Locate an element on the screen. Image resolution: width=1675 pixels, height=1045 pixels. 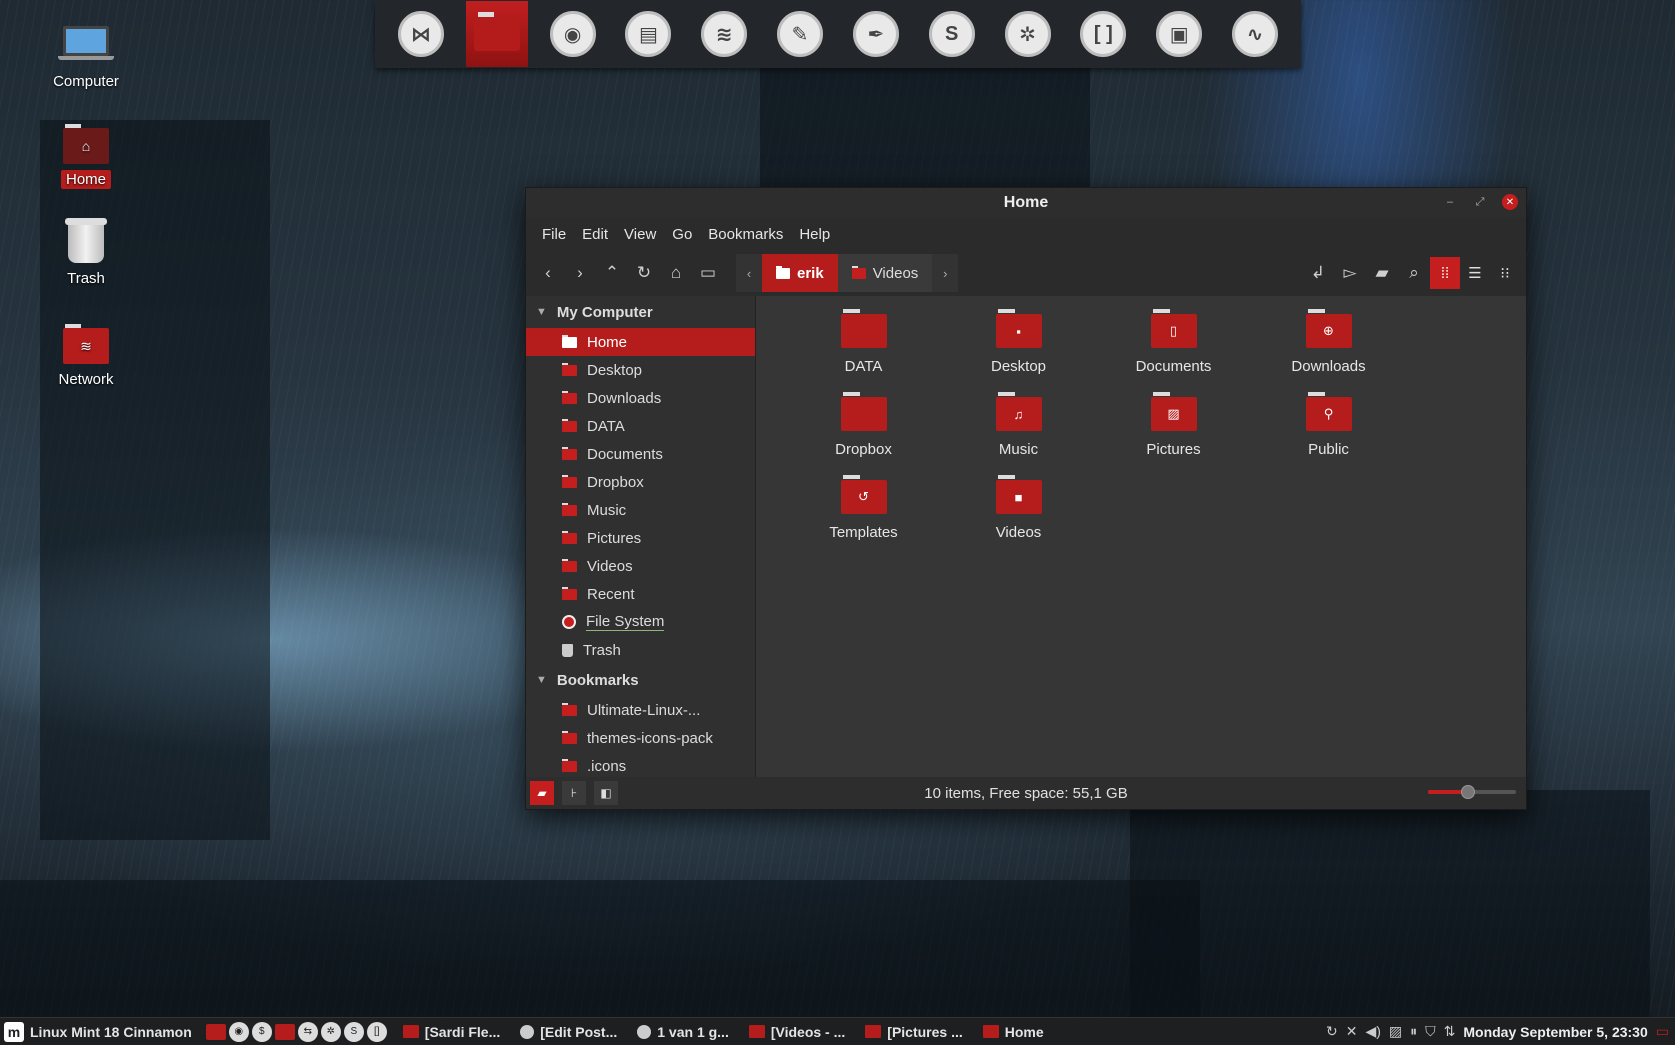
titlebar: Home – ⤢ ✕ is located at coordinates (1026, 203).